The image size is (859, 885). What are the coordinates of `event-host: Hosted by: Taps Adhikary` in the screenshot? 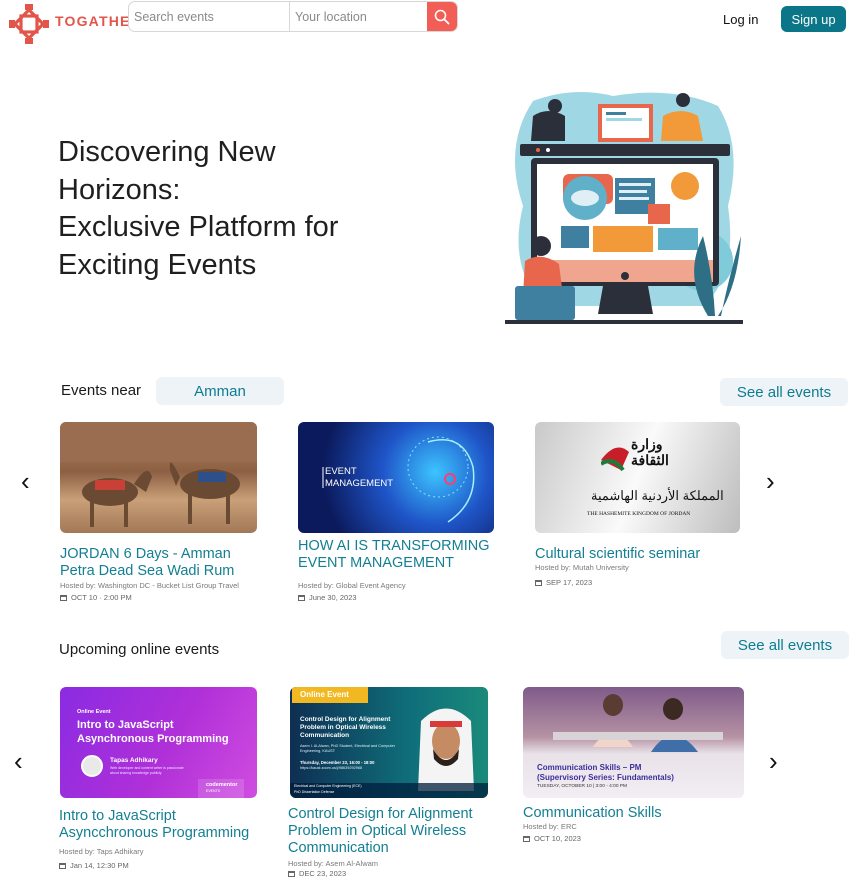 It's located at (101, 851).